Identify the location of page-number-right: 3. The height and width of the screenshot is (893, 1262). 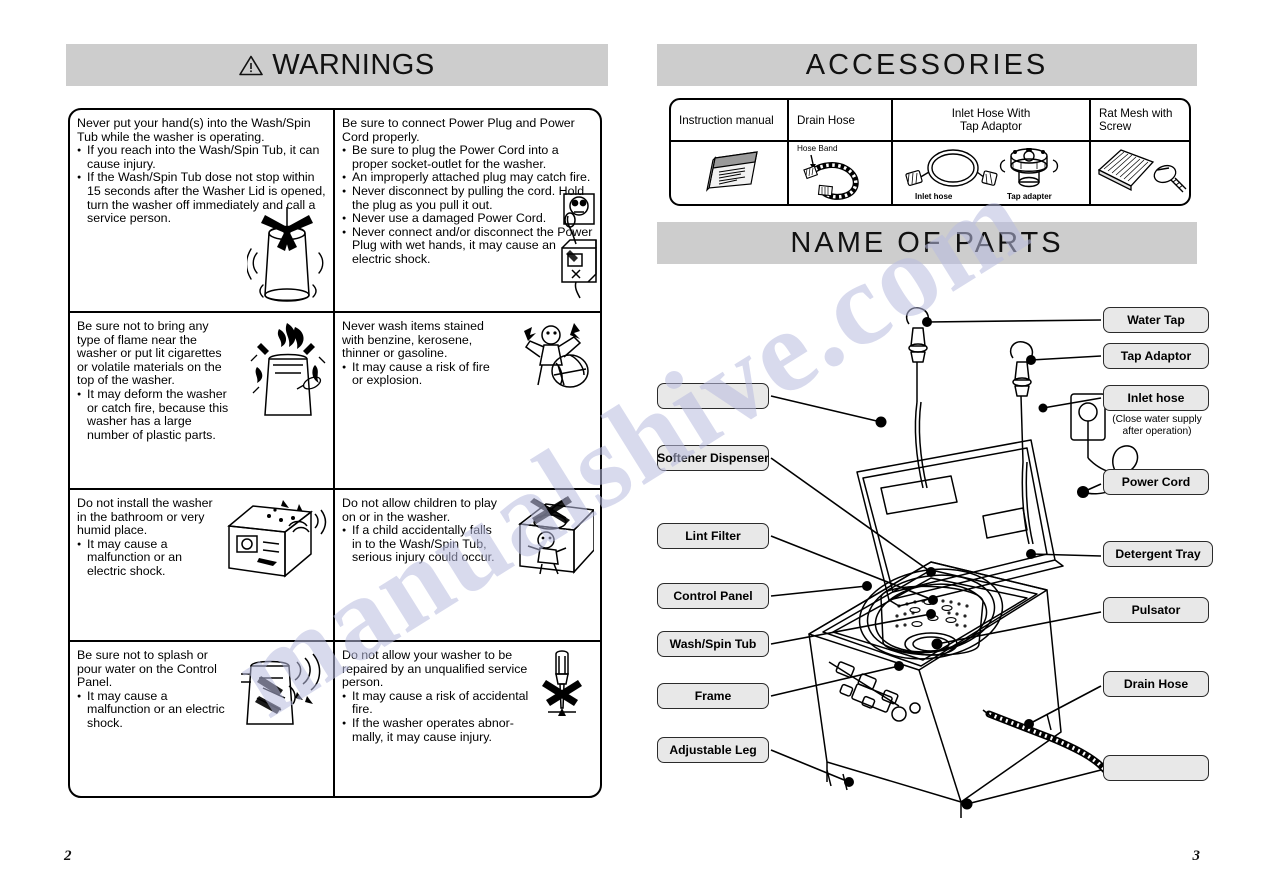
(1196, 856).